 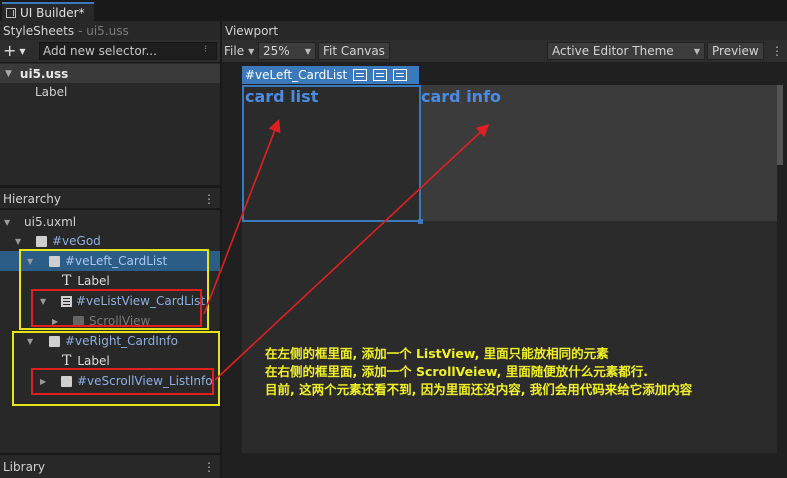 What do you see at coordinates (209, 199) in the screenshot?
I see `hierarchy-menu-icon: ⋮` at bounding box center [209, 199].